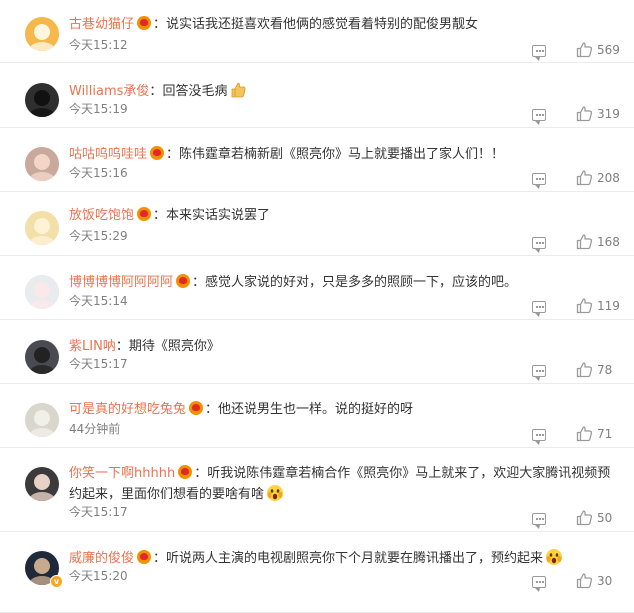  What do you see at coordinates (98, 236) in the screenshot?
I see `comment-timestamp: 今天15:29` at bounding box center [98, 236].